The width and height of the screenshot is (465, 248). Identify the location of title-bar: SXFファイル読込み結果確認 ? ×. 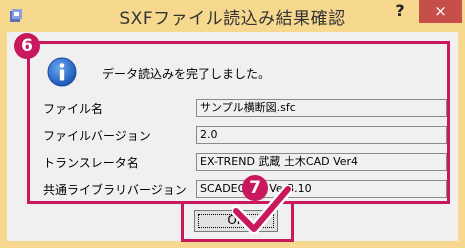
(232, 16).